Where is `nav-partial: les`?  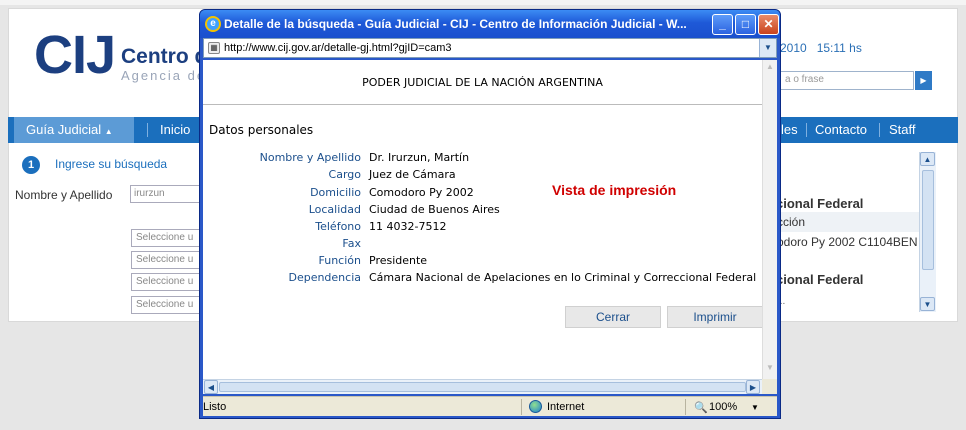 nav-partial: les is located at coordinates (789, 130).